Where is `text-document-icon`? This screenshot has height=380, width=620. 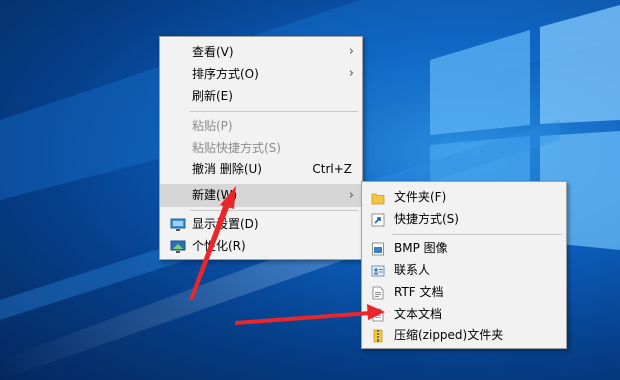
text-document-icon is located at coordinates (378, 314).